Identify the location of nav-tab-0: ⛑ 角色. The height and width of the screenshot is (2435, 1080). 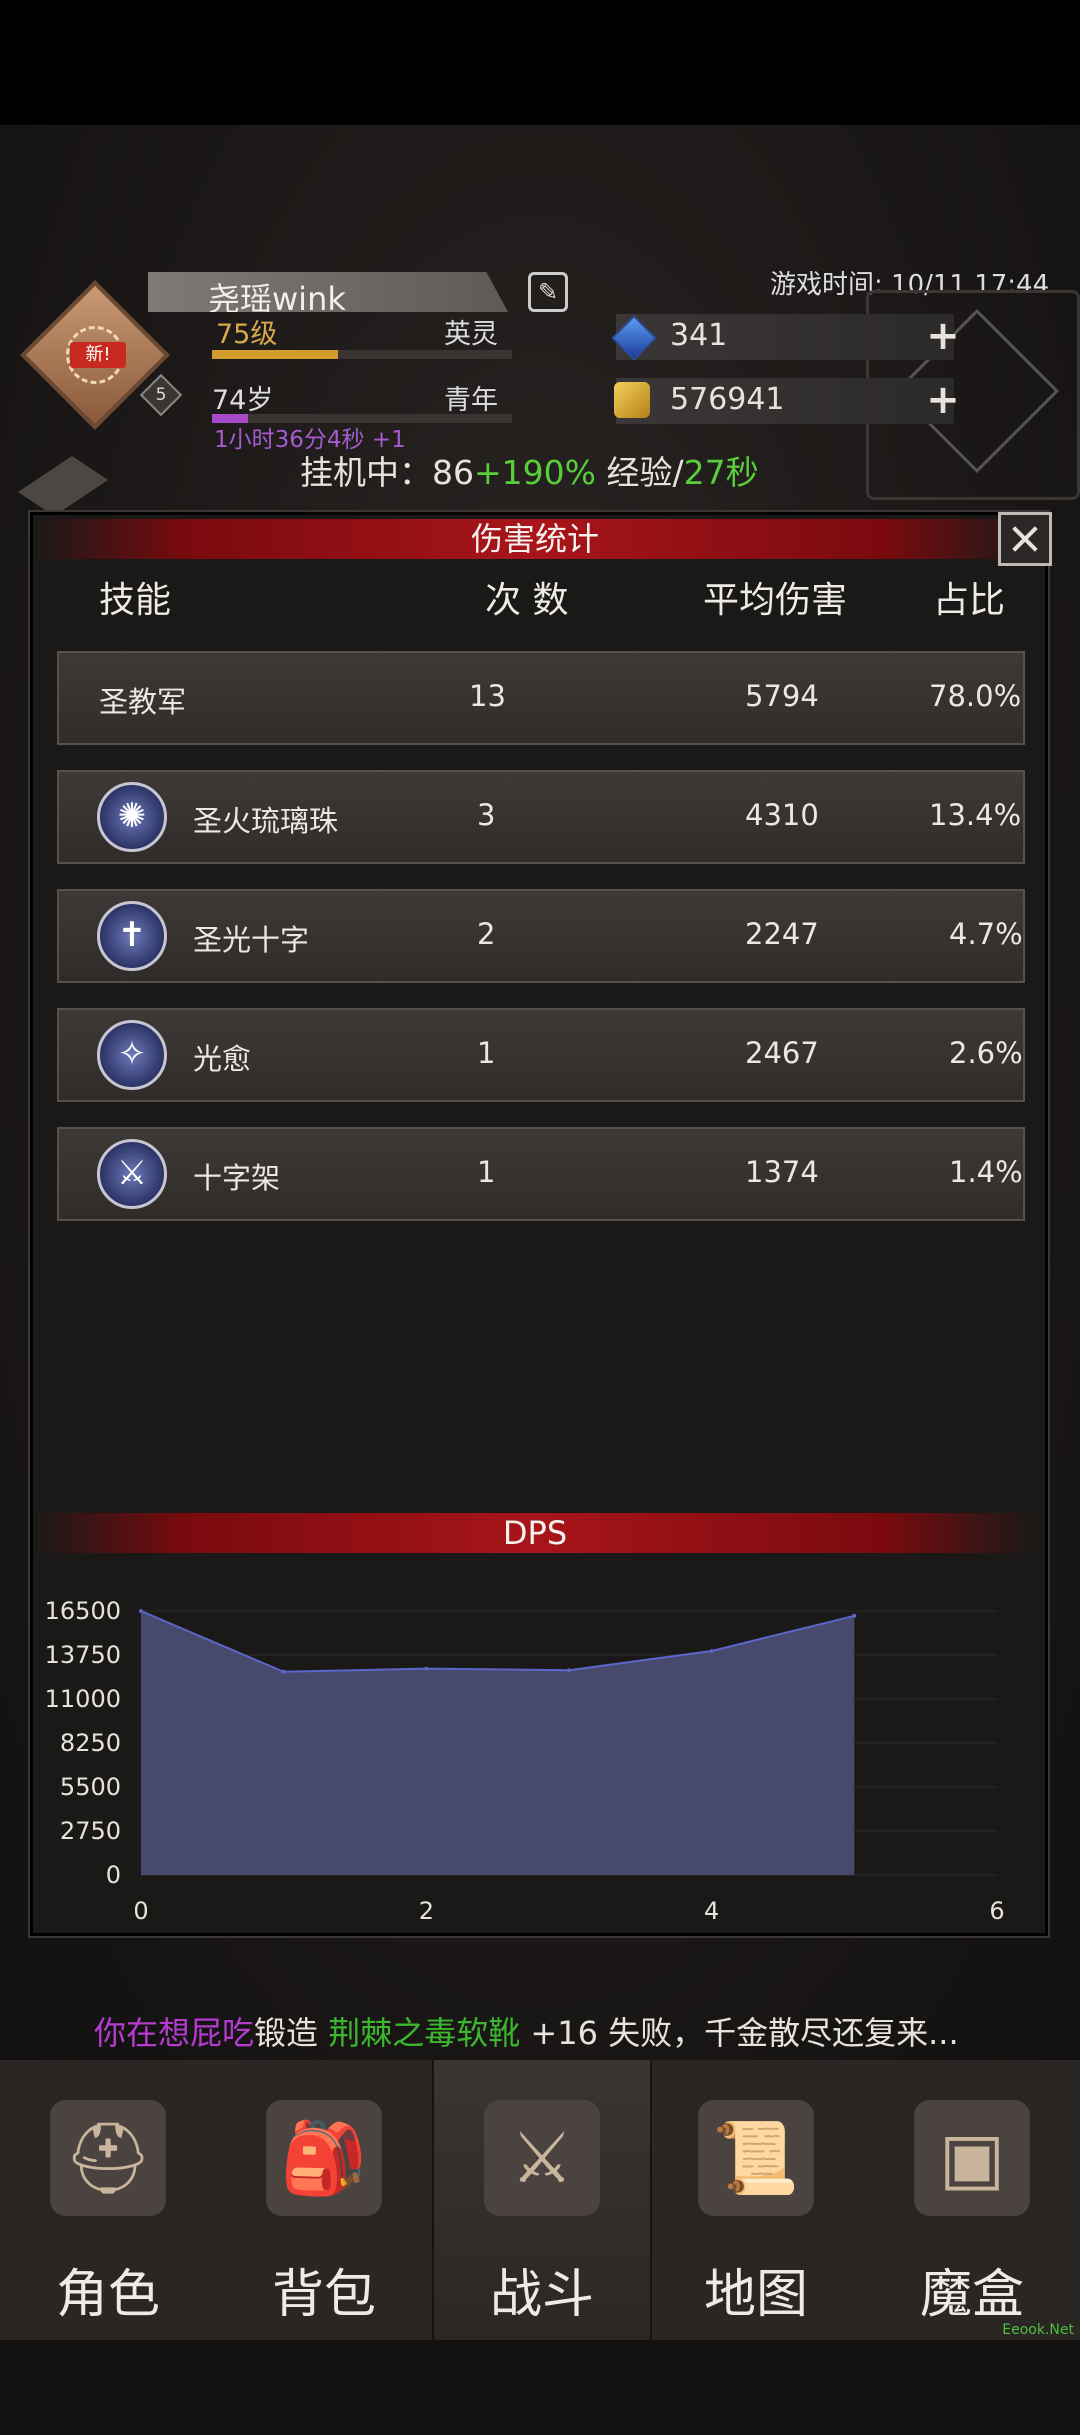
(108, 2200).